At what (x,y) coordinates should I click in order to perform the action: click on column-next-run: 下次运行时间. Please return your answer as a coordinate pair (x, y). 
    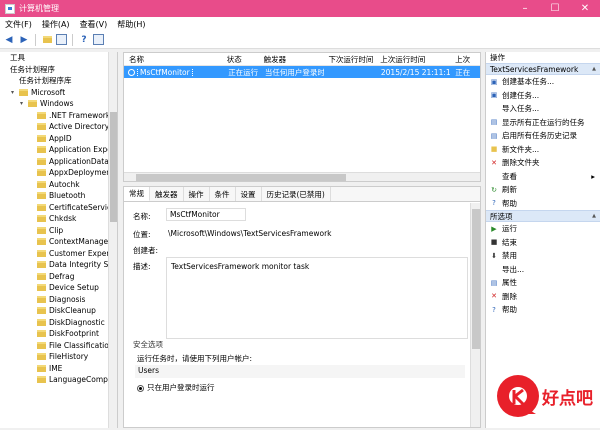
    Looking at the image, I should click on (349, 59).